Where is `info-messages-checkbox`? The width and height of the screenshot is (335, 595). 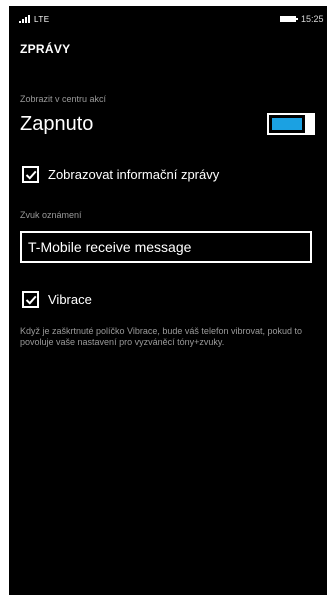 info-messages-checkbox is located at coordinates (30, 174).